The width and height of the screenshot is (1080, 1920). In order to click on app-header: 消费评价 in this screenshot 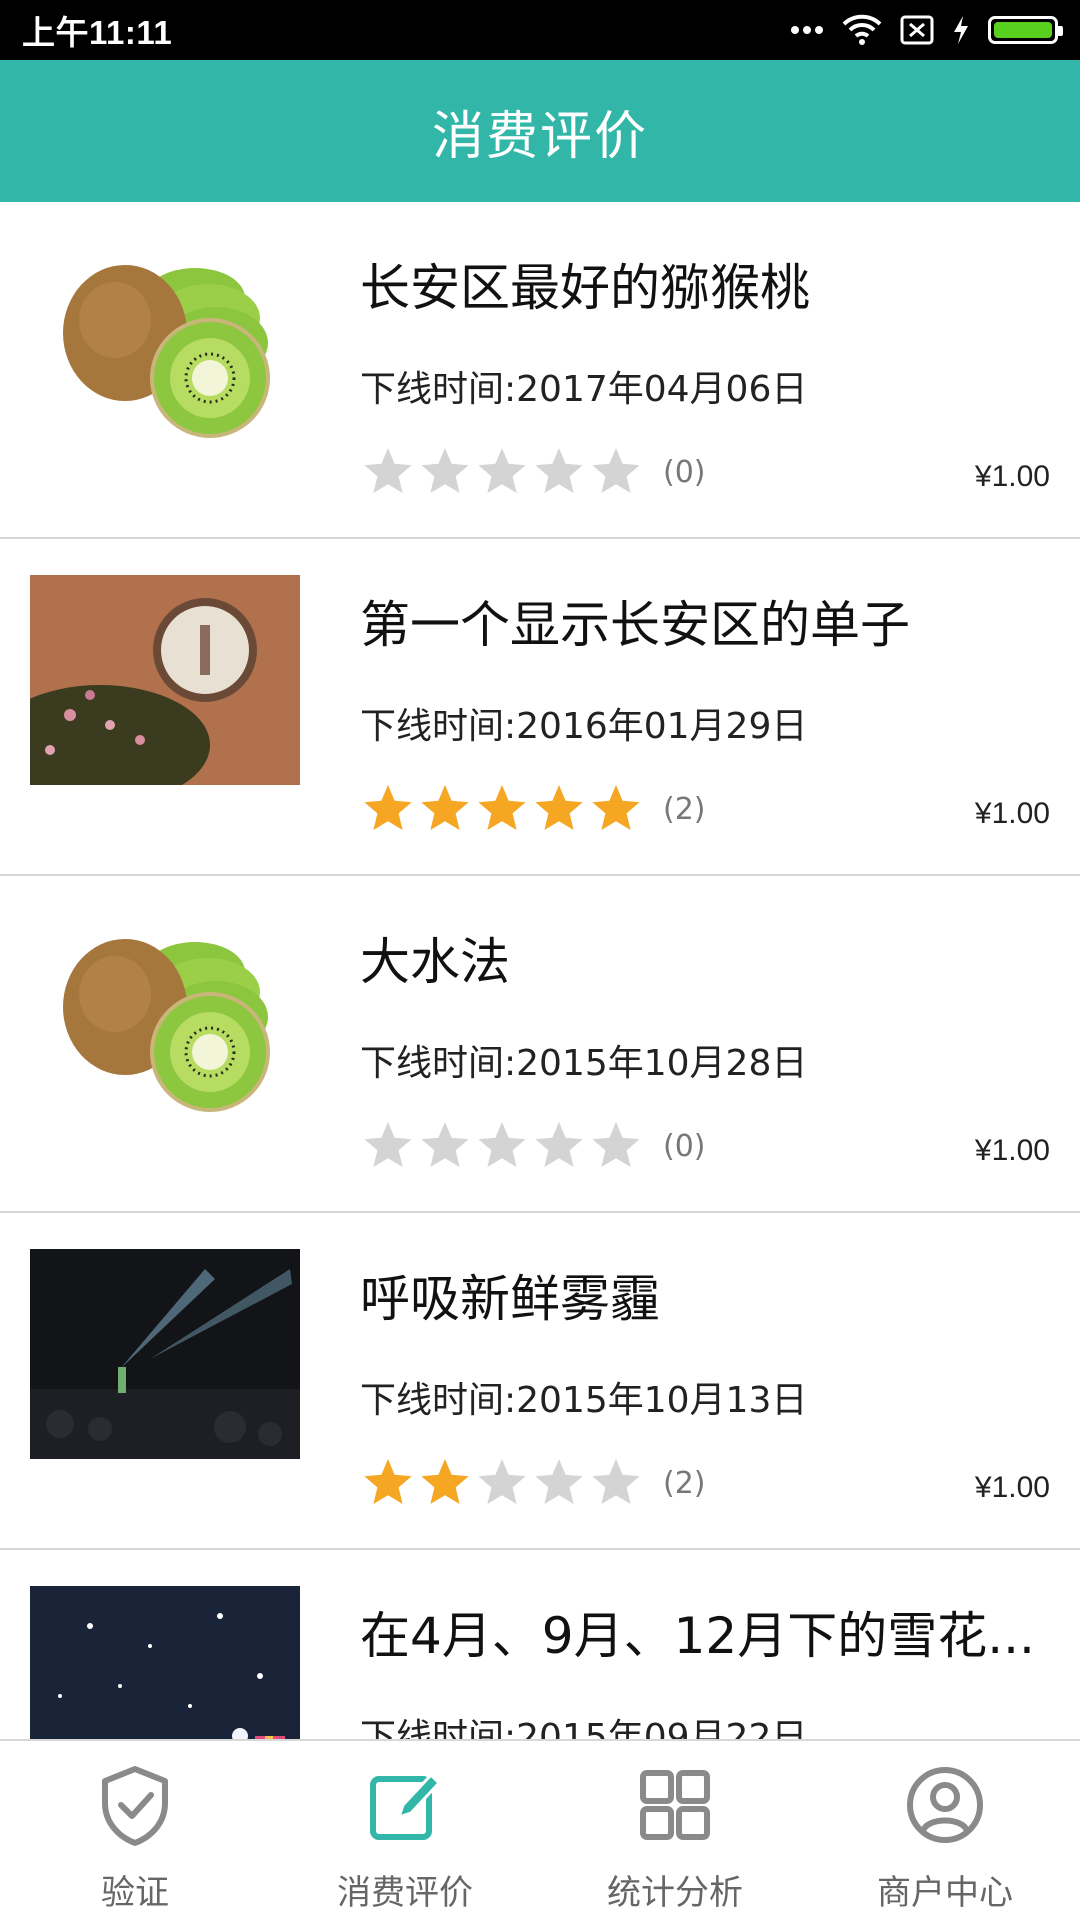, I will do `click(540, 131)`.